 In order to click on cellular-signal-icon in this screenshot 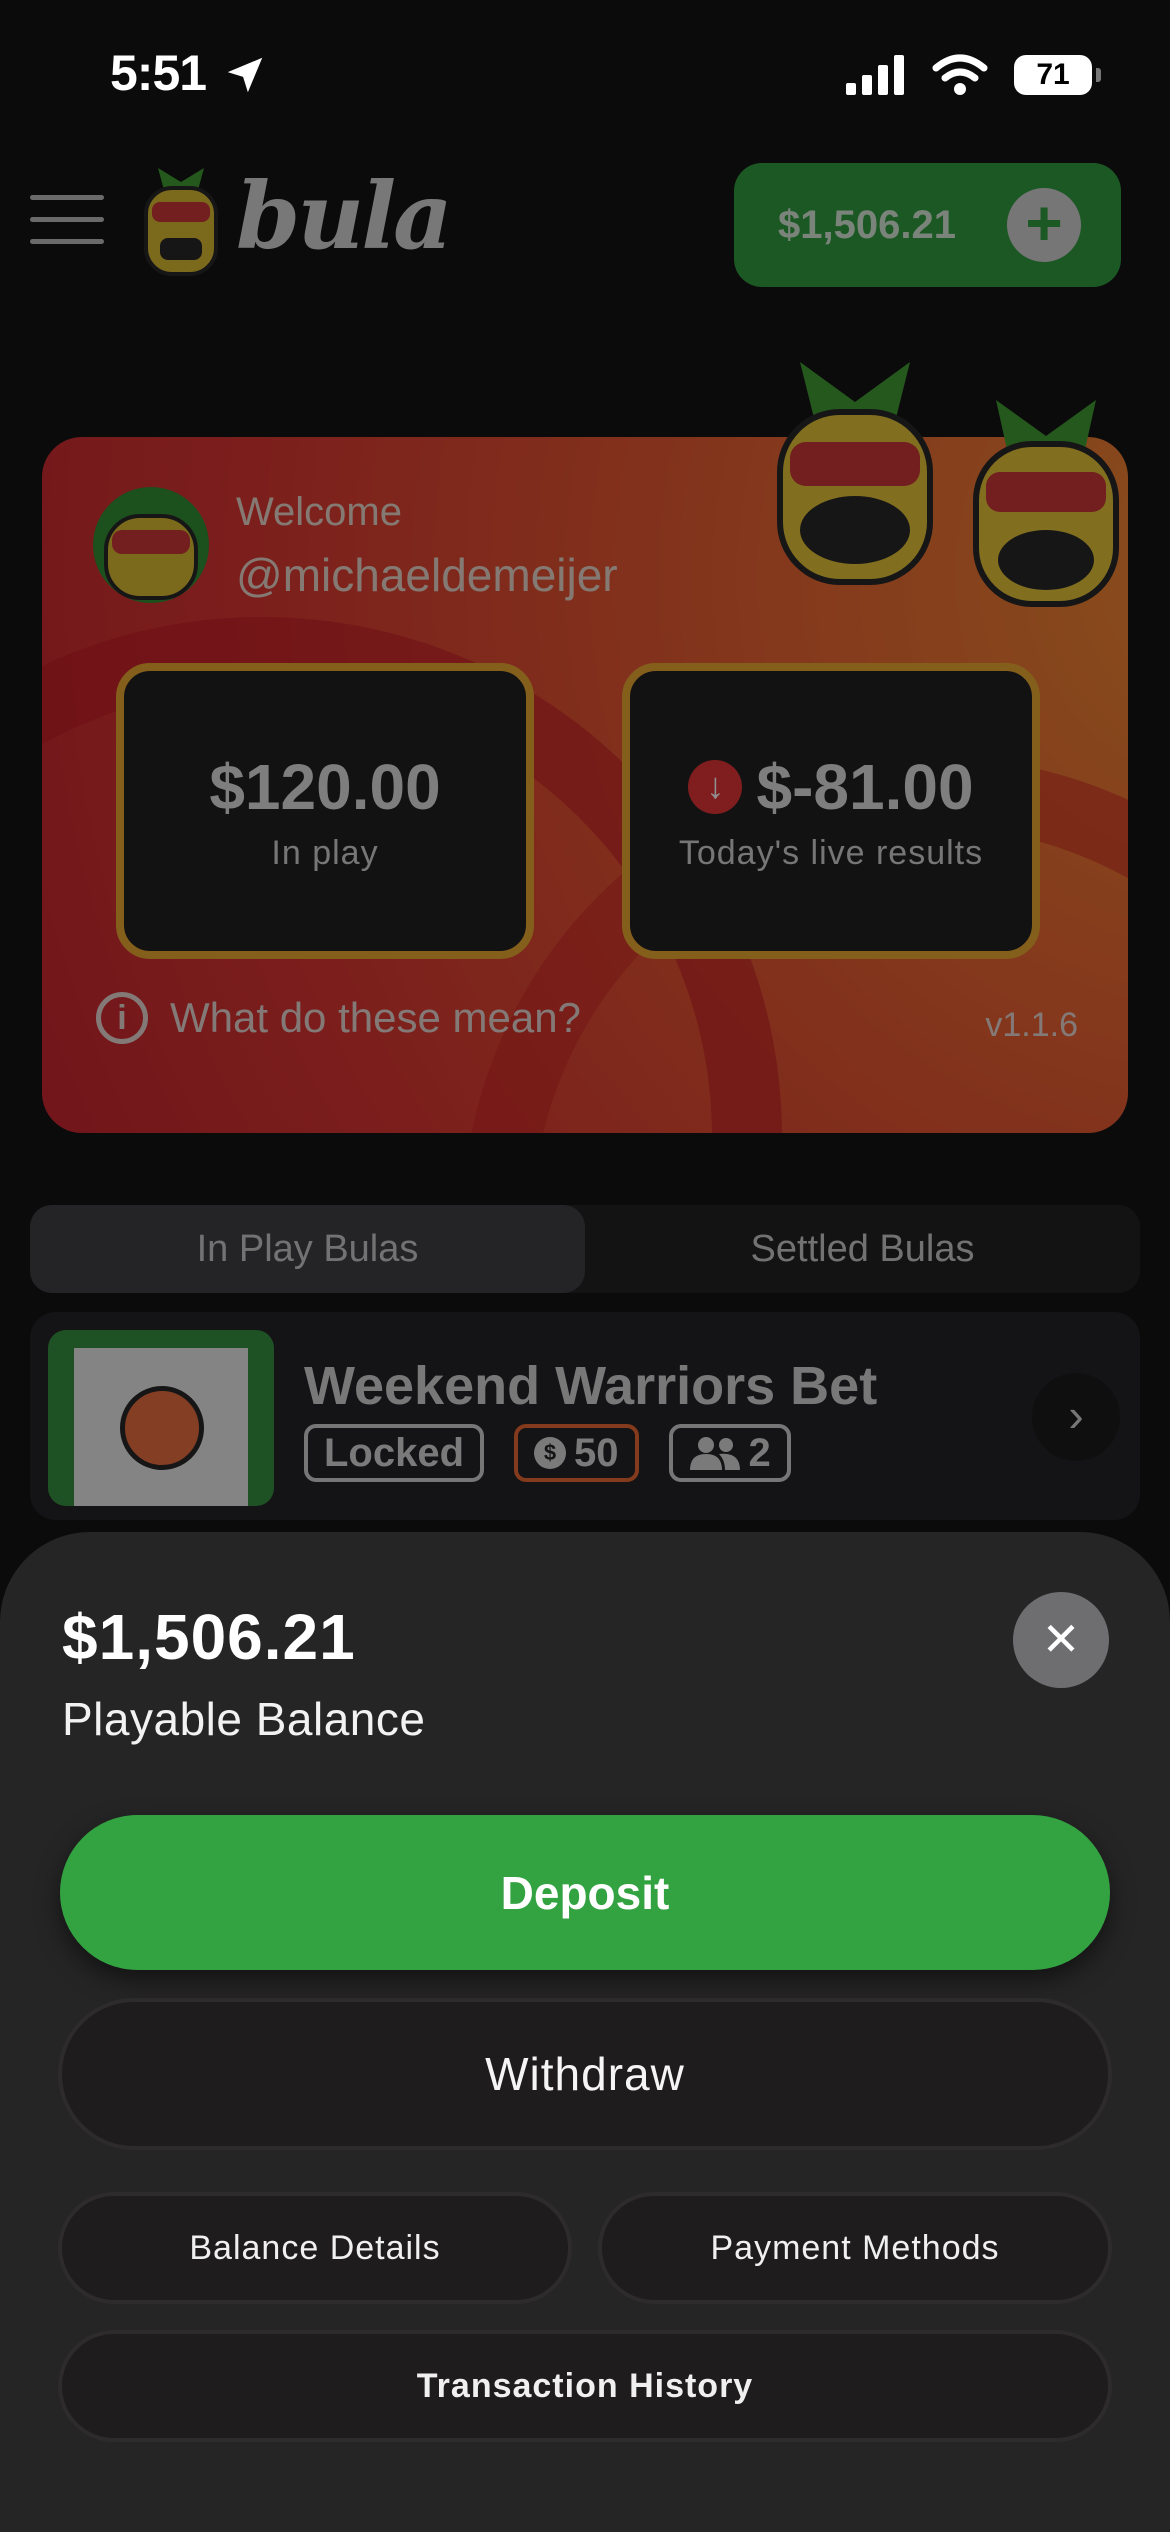, I will do `click(875, 75)`.